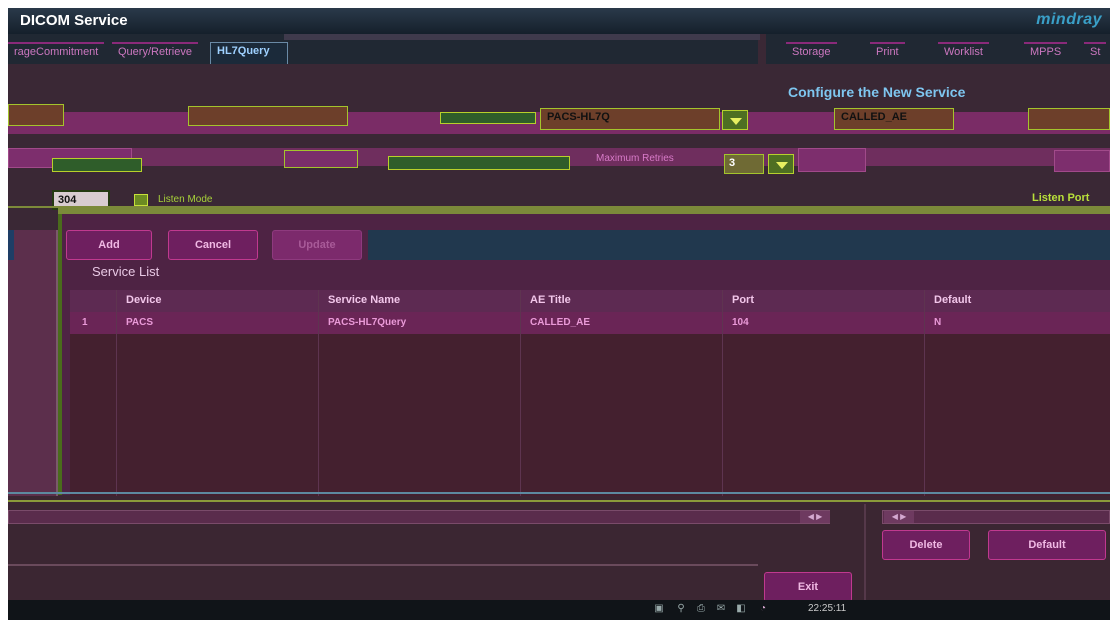 The image size is (1110, 628). I want to click on taskbar: ▣ ⚲ ⎙ ✉ ◧ ◔ 22:25:11, so click(559, 610).